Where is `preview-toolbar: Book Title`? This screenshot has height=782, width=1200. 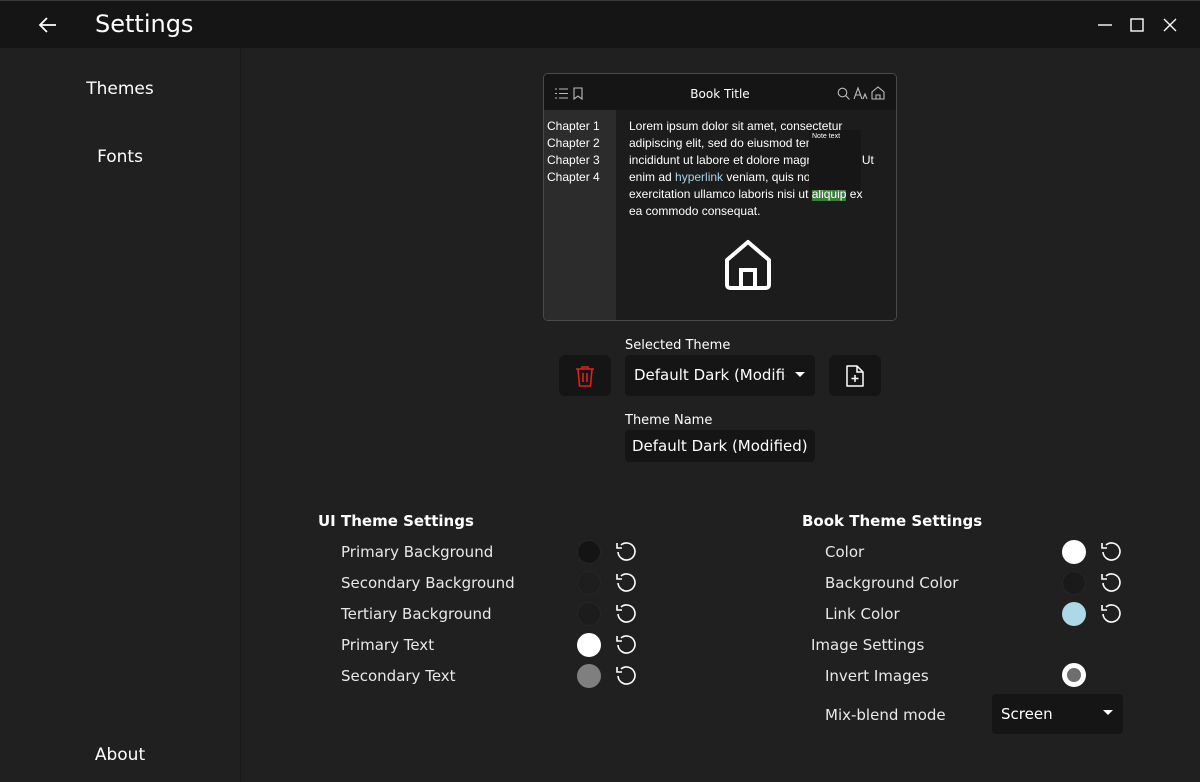
preview-toolbar: Book Title is located at coordinates (720, 92).